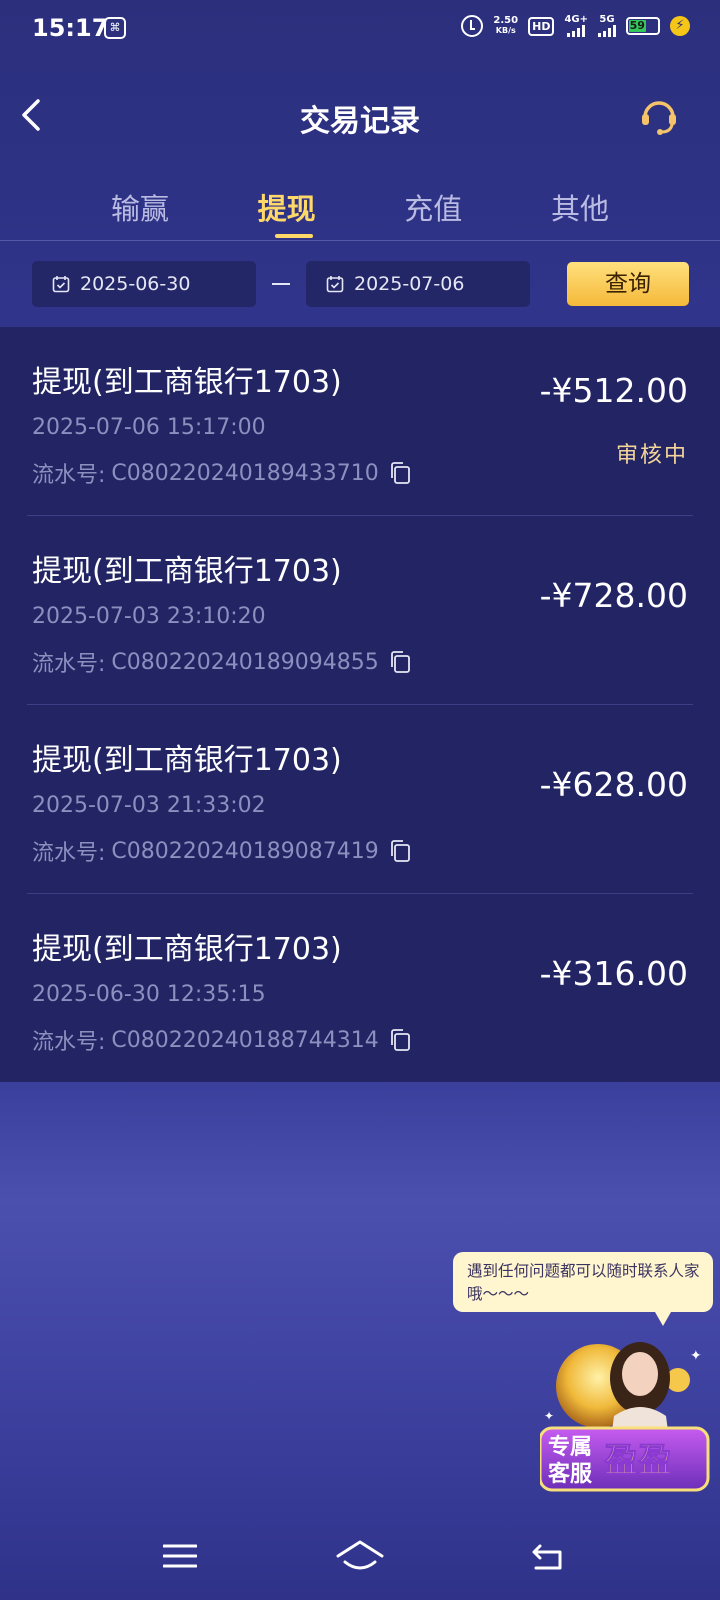 The image size is (720, 1600). What do you see at coordinates (659, 115) in the screenshot?
I see `headset-icon` at bounding box center [659, 115].